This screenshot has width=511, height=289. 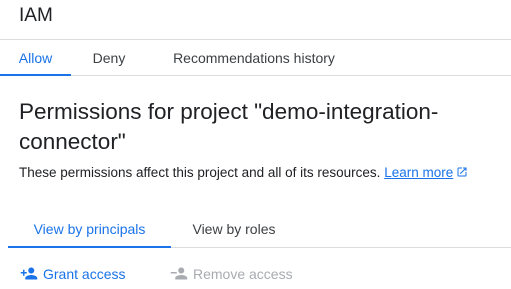 What do you see at coordinates (243, 274) in the screenshot?
I see `remove-access-label: Remove access` at bounding box center [243, 274].